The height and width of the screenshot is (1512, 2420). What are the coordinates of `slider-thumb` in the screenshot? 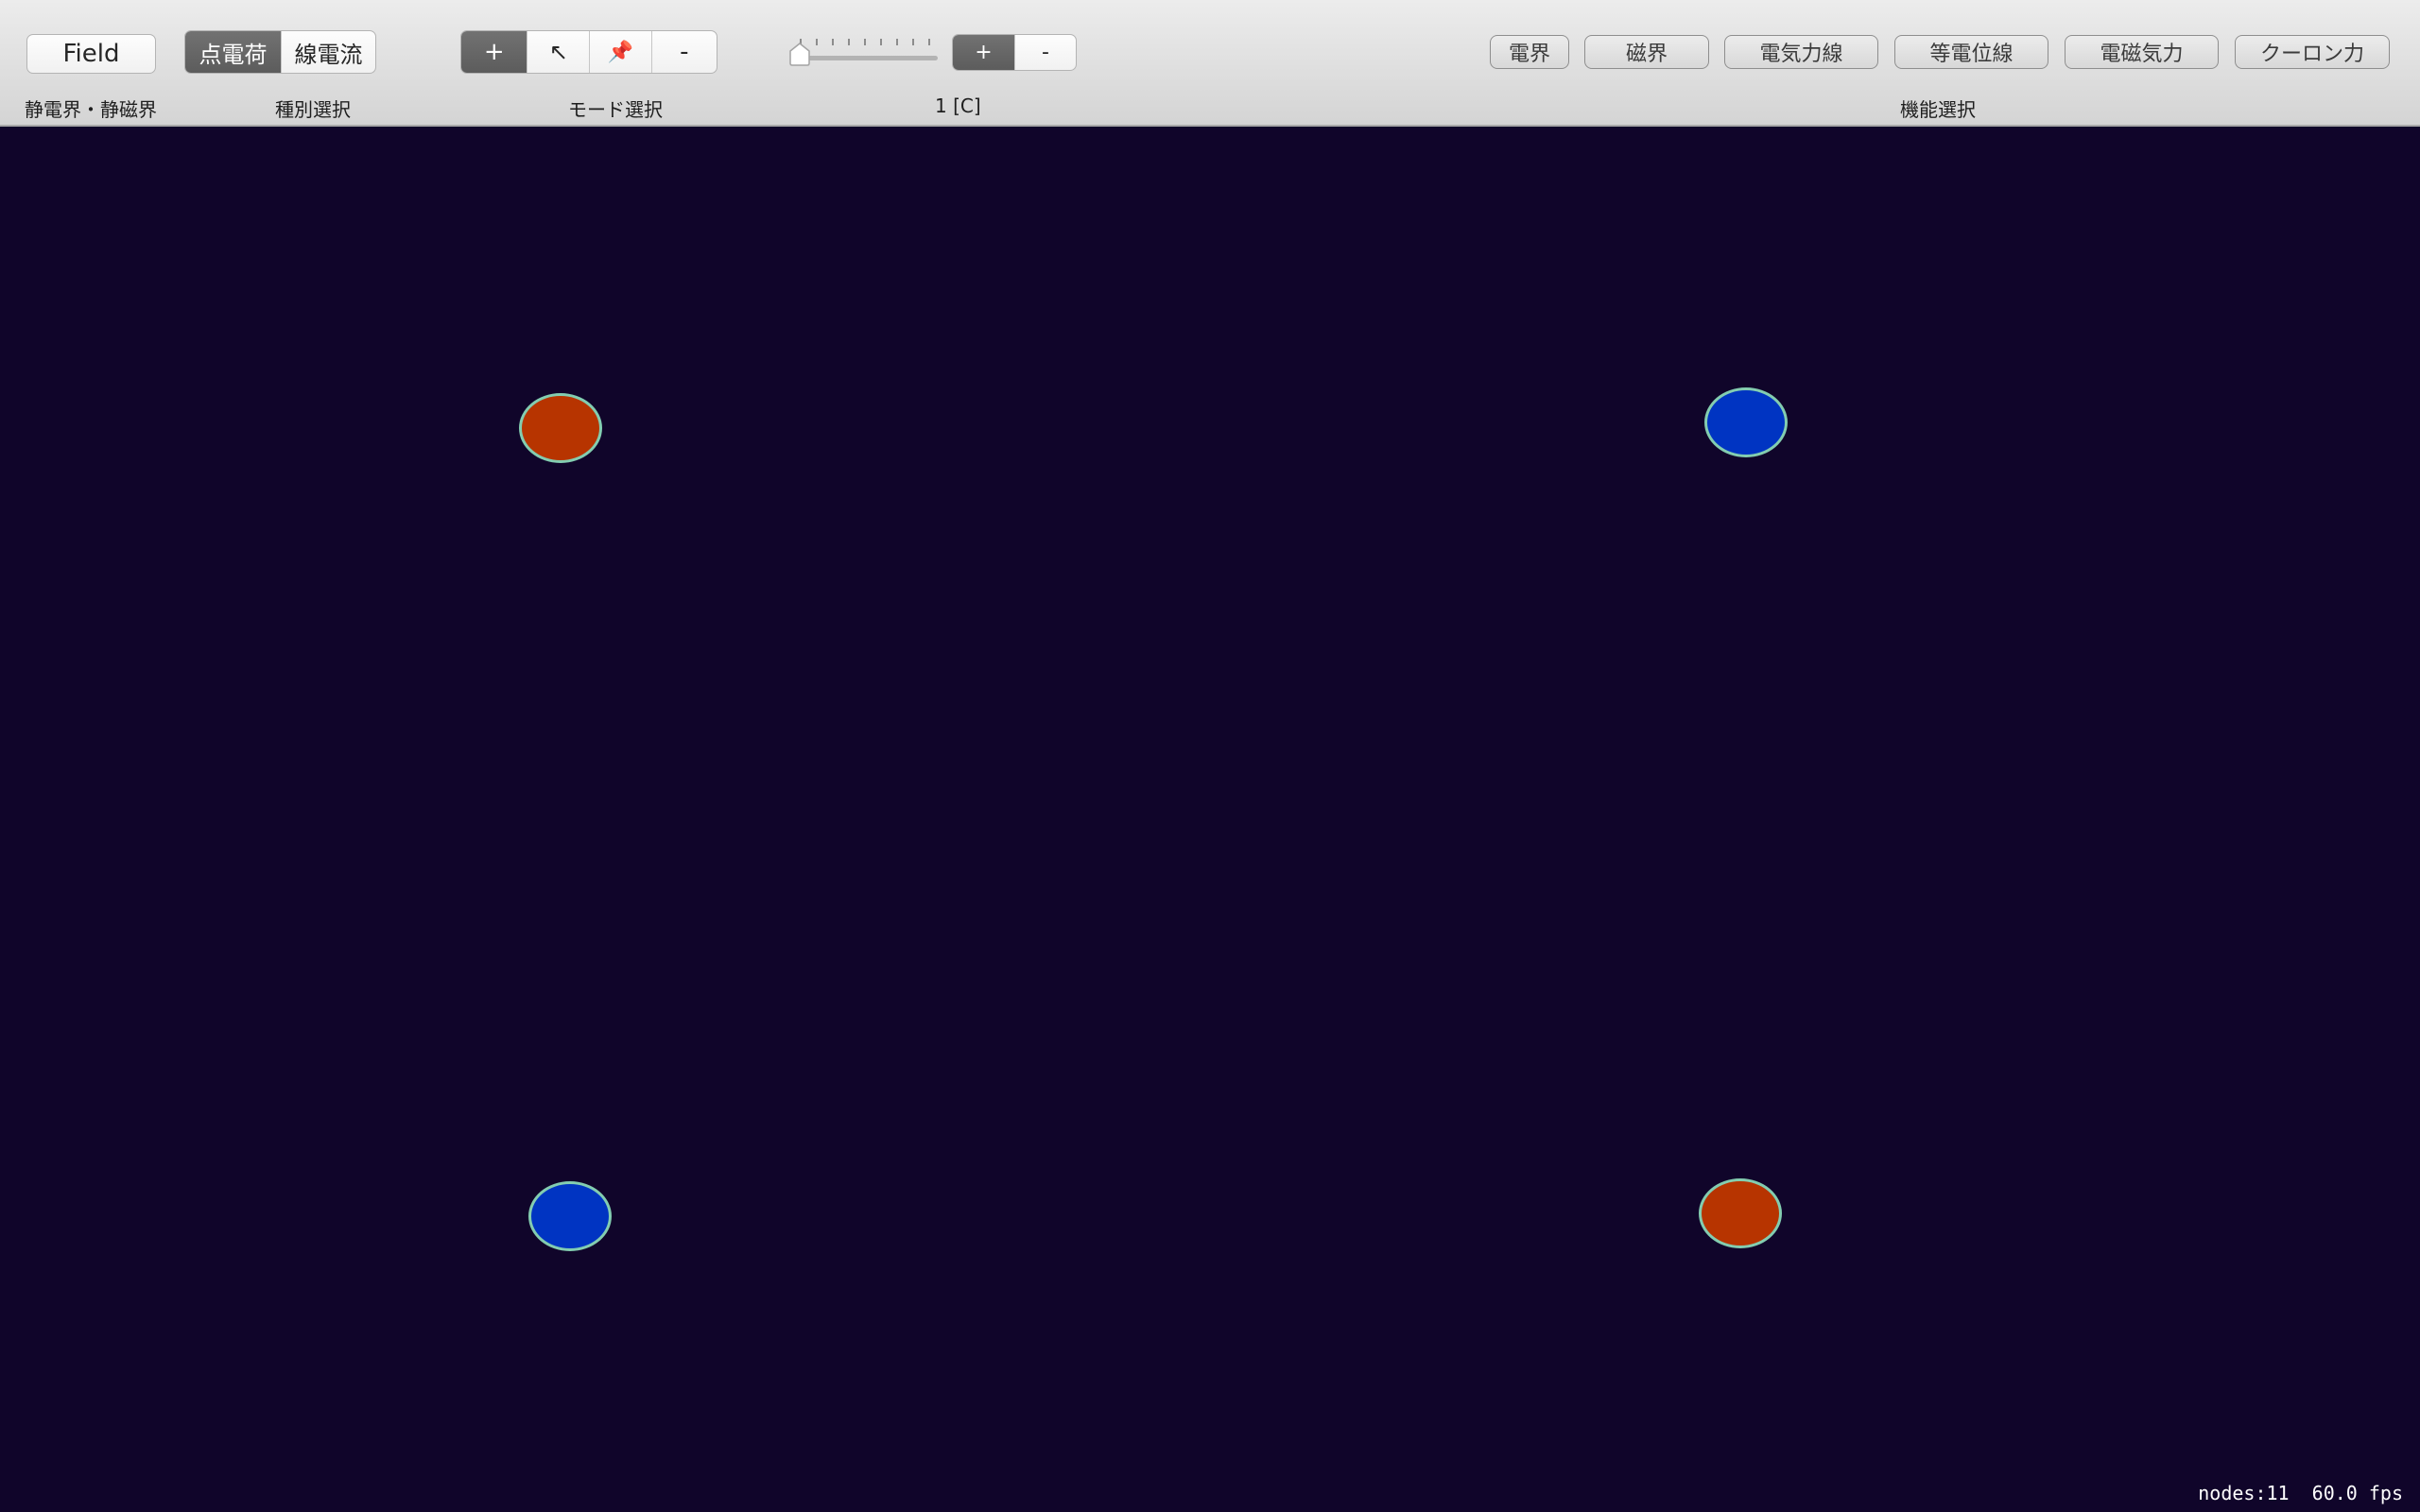 It's located at (799, 54).